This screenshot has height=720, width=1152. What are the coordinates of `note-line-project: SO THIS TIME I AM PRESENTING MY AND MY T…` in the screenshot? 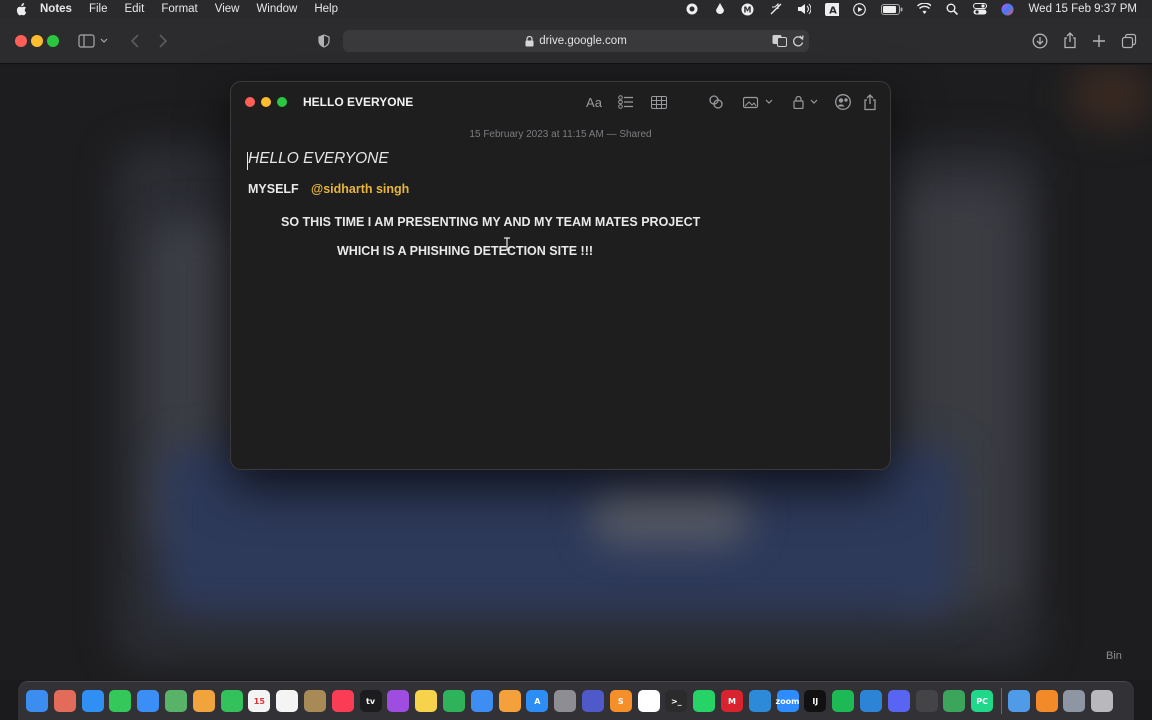 It's located at (490, 222).